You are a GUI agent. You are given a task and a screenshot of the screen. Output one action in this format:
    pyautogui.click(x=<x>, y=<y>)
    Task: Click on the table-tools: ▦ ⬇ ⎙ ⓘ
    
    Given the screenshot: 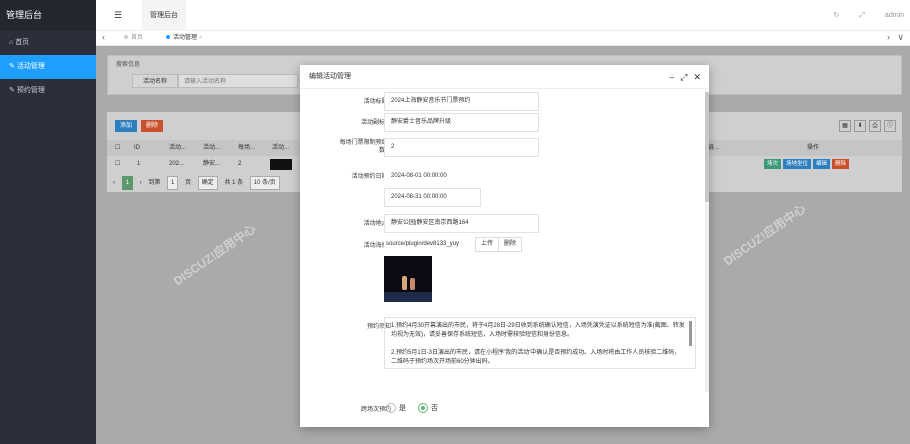 What is the action you would take?
    pyautogui.click(x=866, y=126)
    